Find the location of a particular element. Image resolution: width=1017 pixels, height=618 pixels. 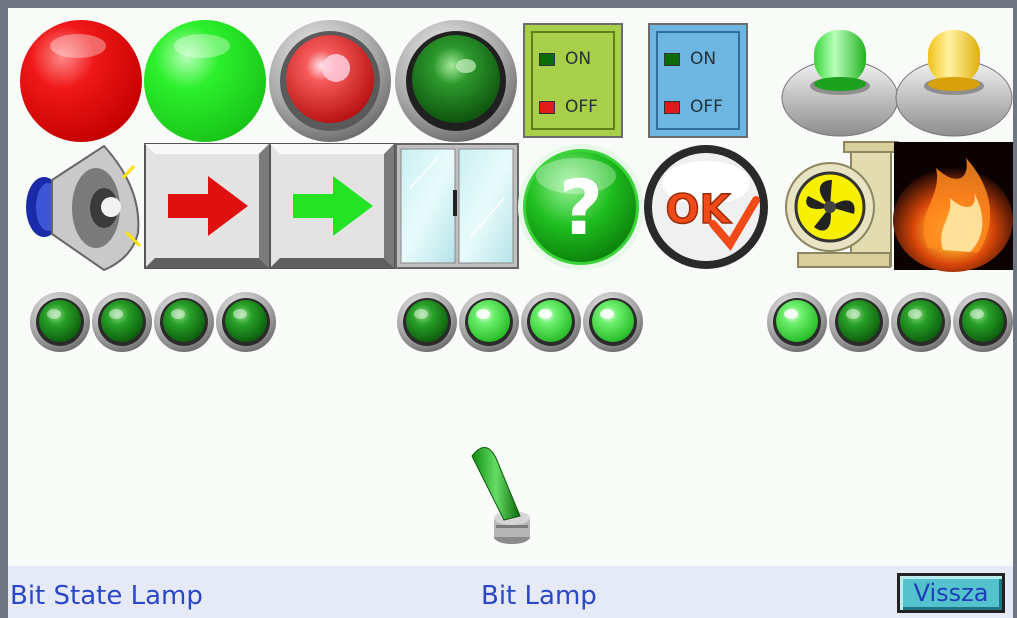

red-lamp-icon is located at coordinates (81, 81).